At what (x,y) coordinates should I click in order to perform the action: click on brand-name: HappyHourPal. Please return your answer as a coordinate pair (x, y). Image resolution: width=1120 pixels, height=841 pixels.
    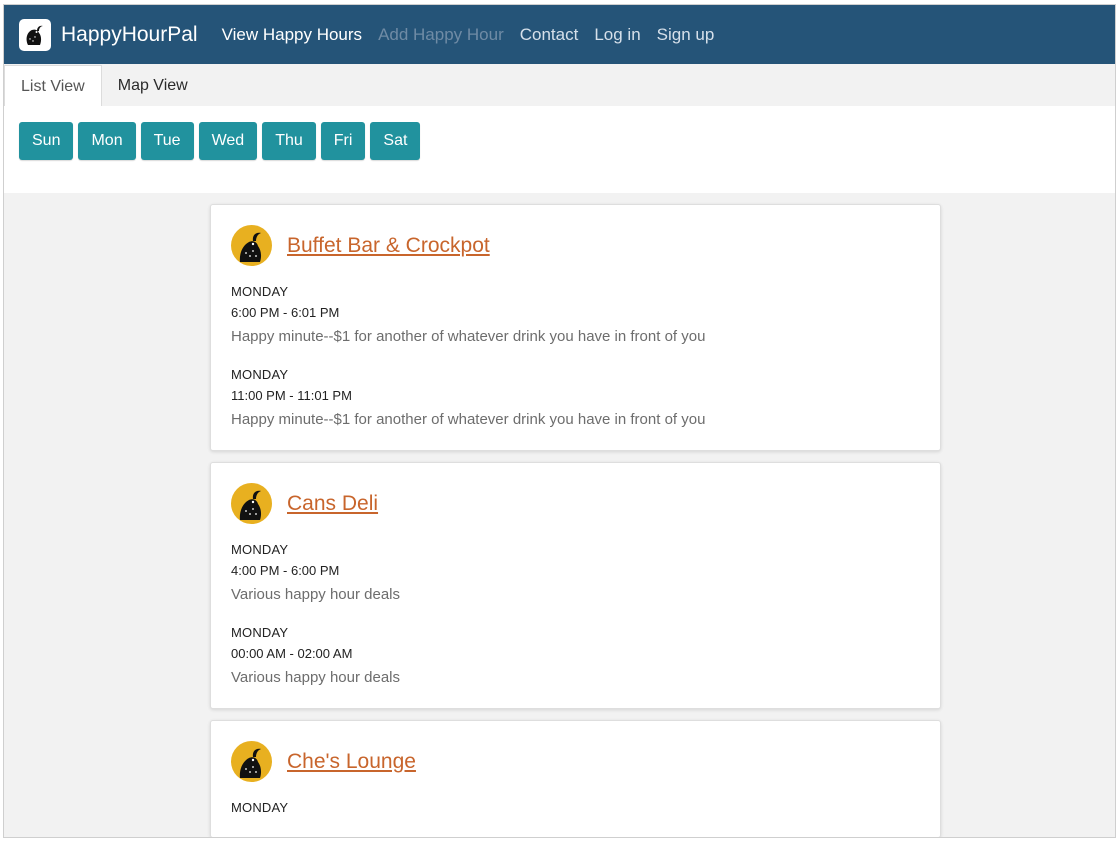
    Looking at the image, I should click on (129, 34).